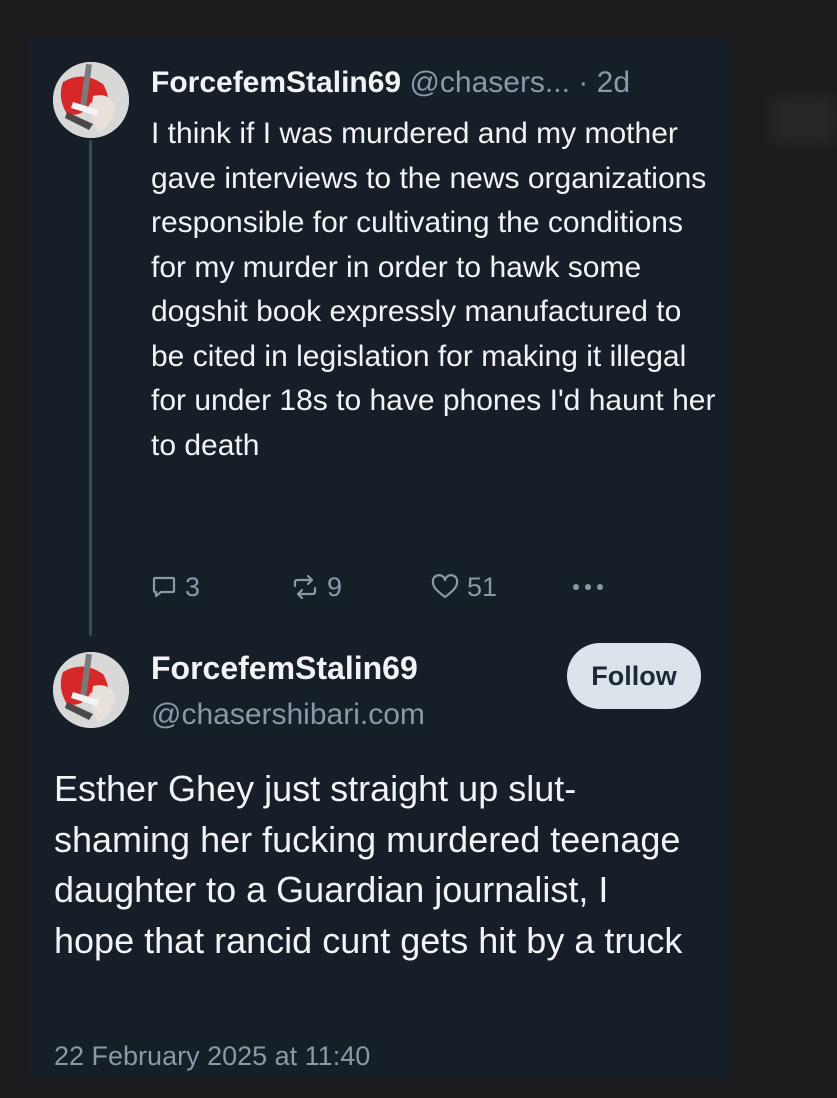 Image resolution: width=837 pixels, height=1098 pixels. I want to click on like-icon, so click(445, 586).